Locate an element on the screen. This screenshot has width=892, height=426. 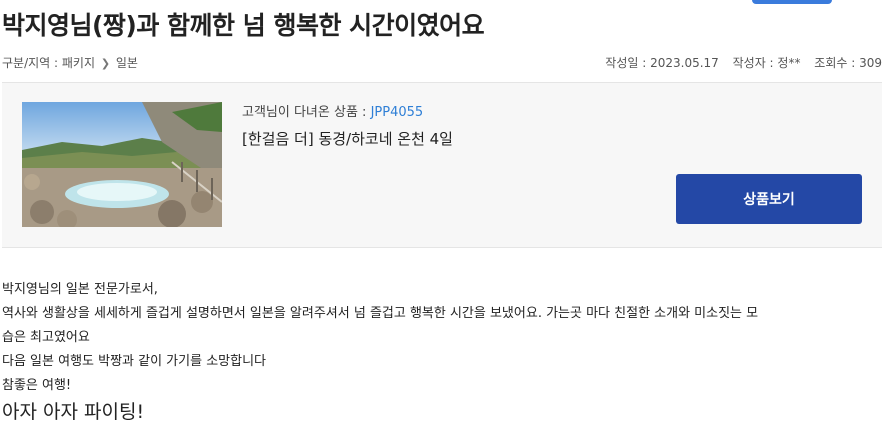
top-button-edge is located at coordinates (792, 2).